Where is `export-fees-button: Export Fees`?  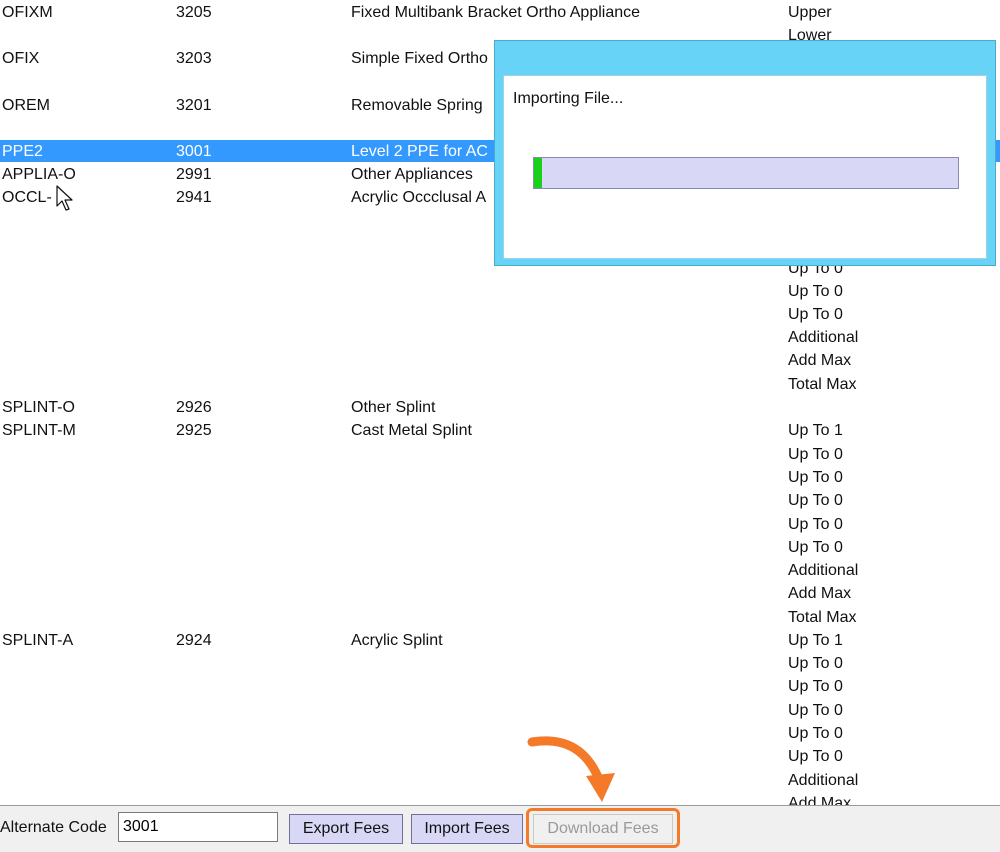
export-fees-button: Export Fees is located at coordinates (346, 829).